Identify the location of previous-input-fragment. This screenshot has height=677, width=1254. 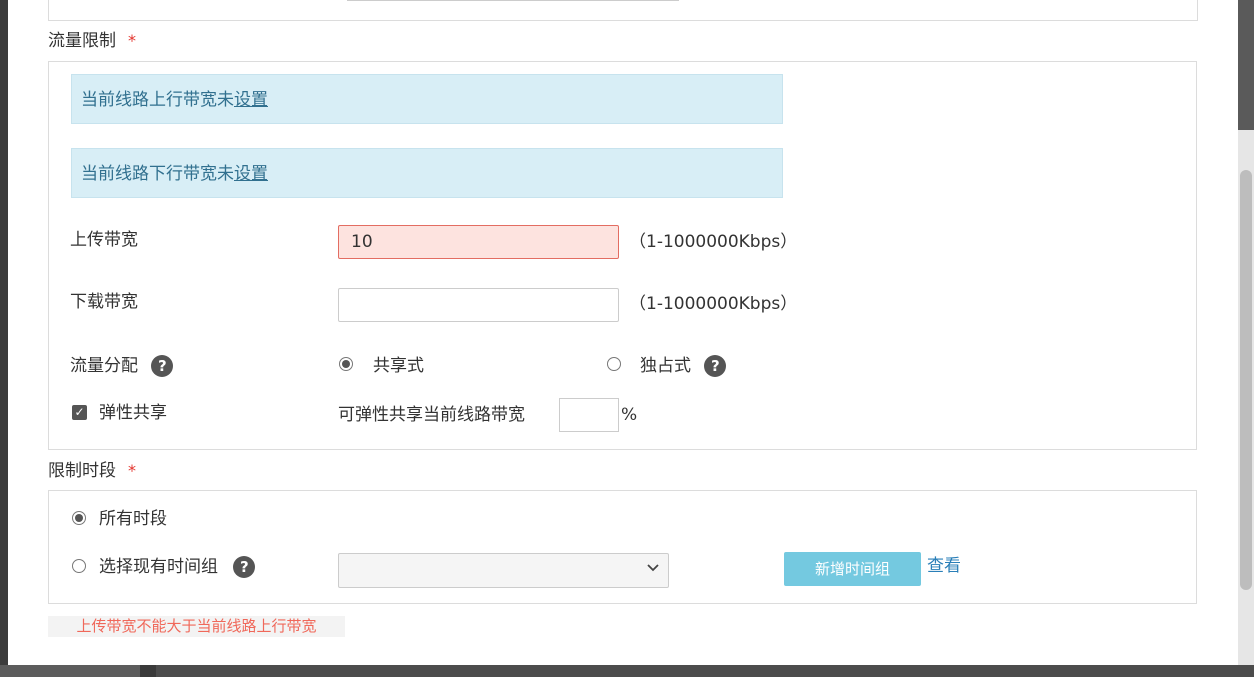
(513, 0).